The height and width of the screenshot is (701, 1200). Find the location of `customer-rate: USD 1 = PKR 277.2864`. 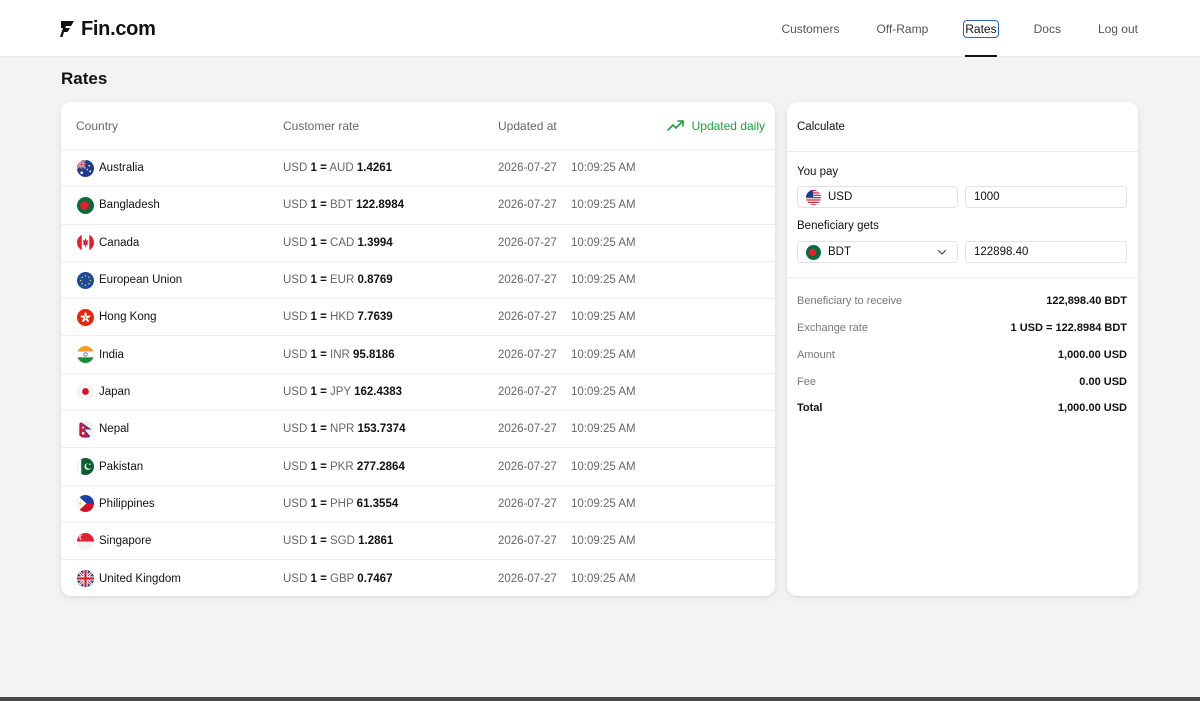

customer-rate: USD 1 = PKR 277.2864 is located at coordinates (344, 466).